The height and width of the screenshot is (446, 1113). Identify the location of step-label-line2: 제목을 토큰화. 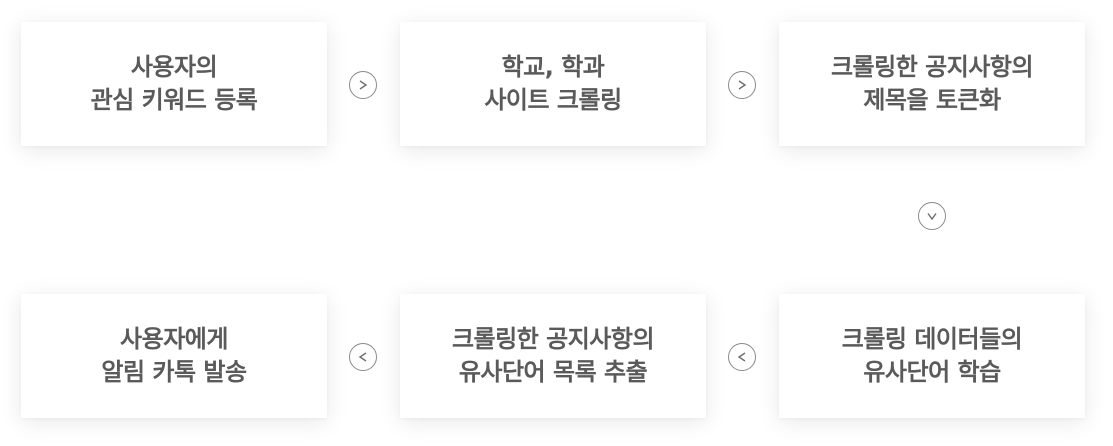
(932, 100).